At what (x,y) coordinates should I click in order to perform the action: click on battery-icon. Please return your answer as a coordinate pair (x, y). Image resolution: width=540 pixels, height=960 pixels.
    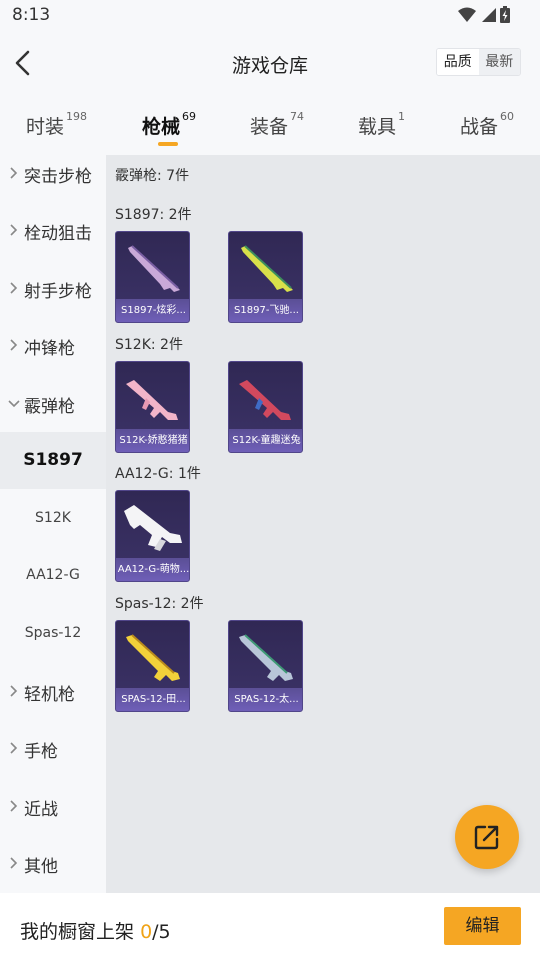
    Looking at the image, I should click on (505, 14).